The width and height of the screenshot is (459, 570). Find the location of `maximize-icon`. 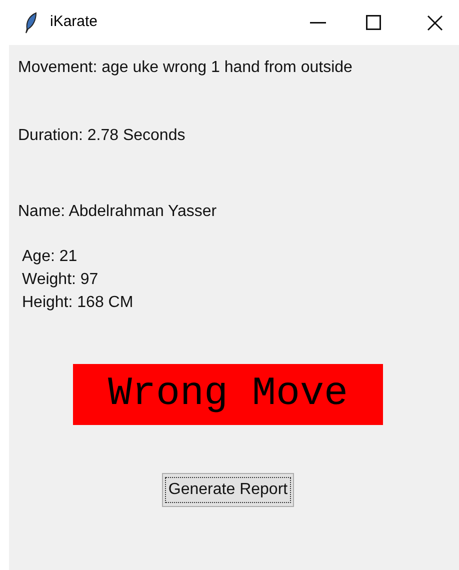

maximize-icon is located at coordinates (373, 22).